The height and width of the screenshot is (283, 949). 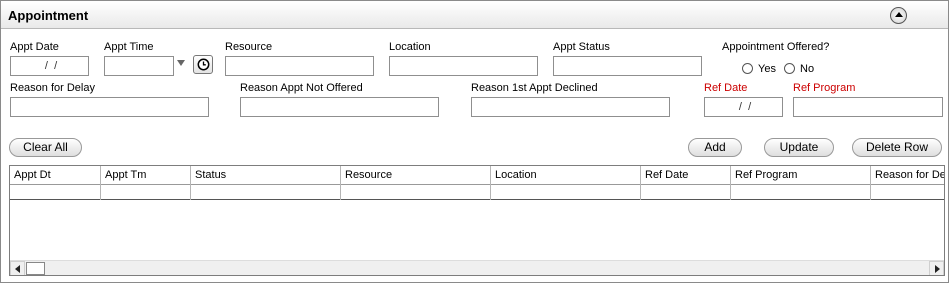 What do you see at coordinates (181, 63) in the screenshot?
I see `time-dropdown-arrow-icon` at bounding box center [181, 63].